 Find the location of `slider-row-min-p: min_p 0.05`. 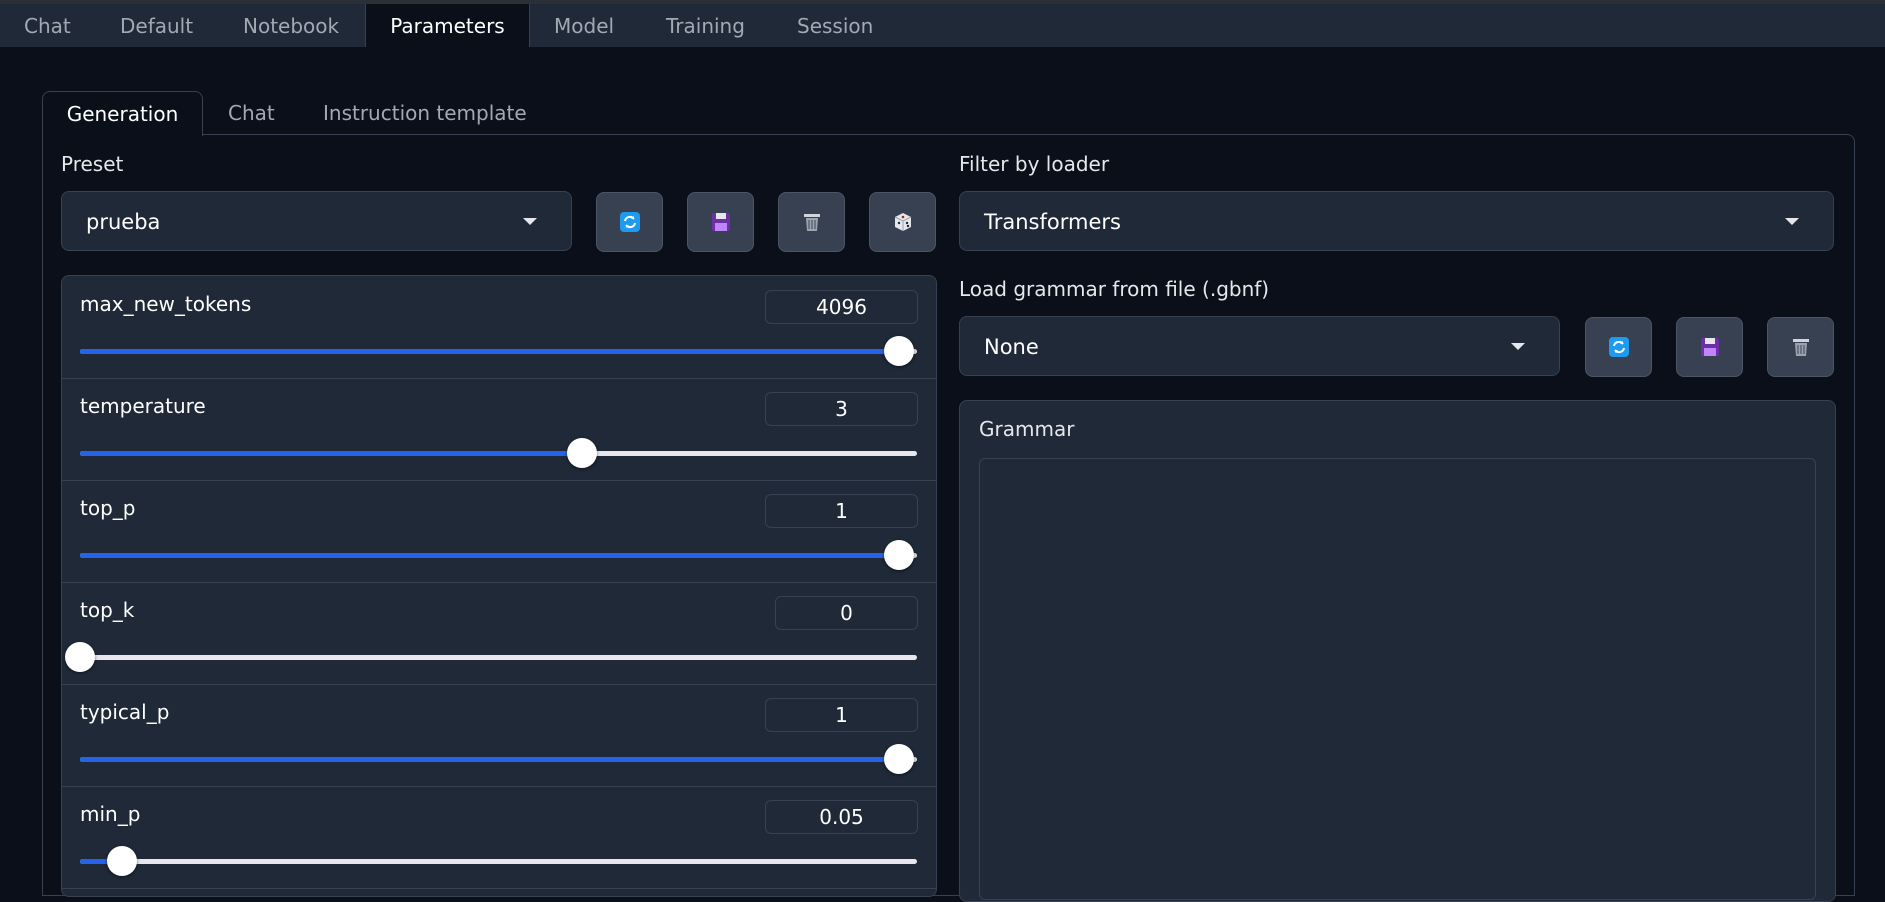

slider-row-min-p: min_p 0.05 is located at coordinates (499, 837).